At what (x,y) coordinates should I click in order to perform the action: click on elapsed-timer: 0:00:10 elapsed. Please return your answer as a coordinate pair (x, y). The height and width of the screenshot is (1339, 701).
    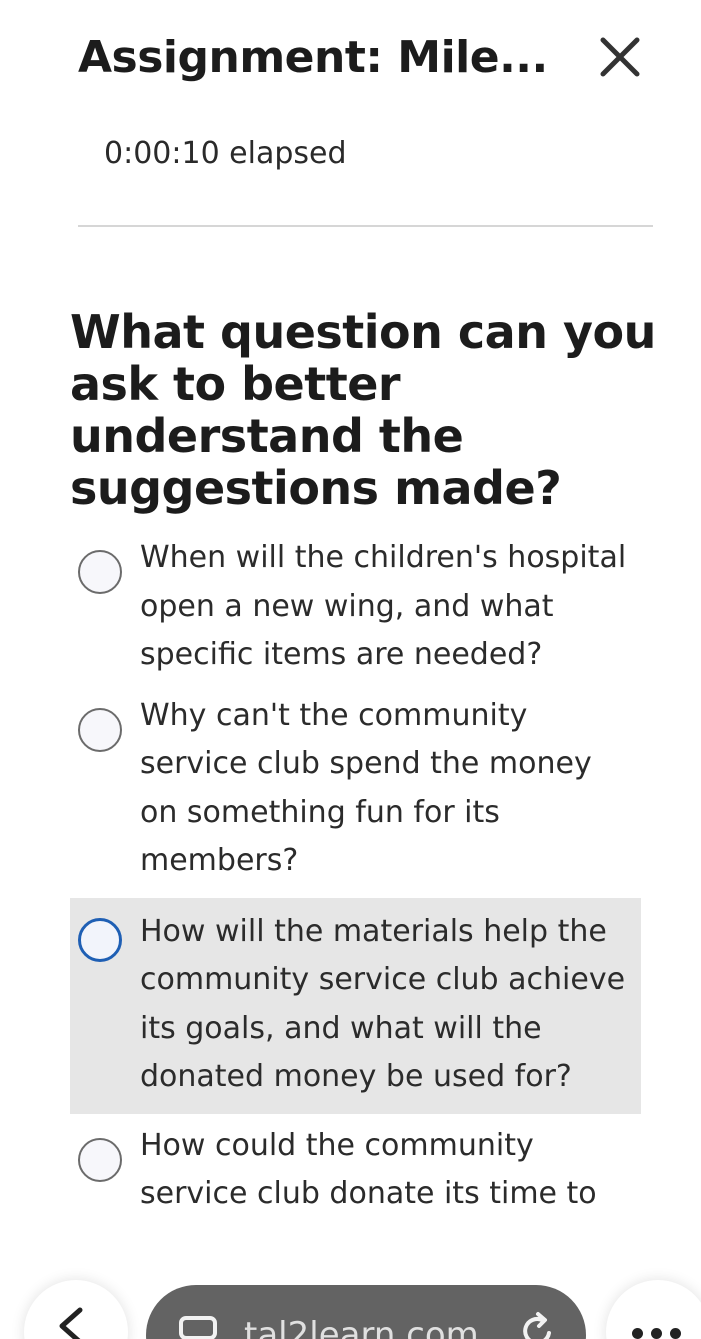
    Looking at the image, I should click on (225, 153).